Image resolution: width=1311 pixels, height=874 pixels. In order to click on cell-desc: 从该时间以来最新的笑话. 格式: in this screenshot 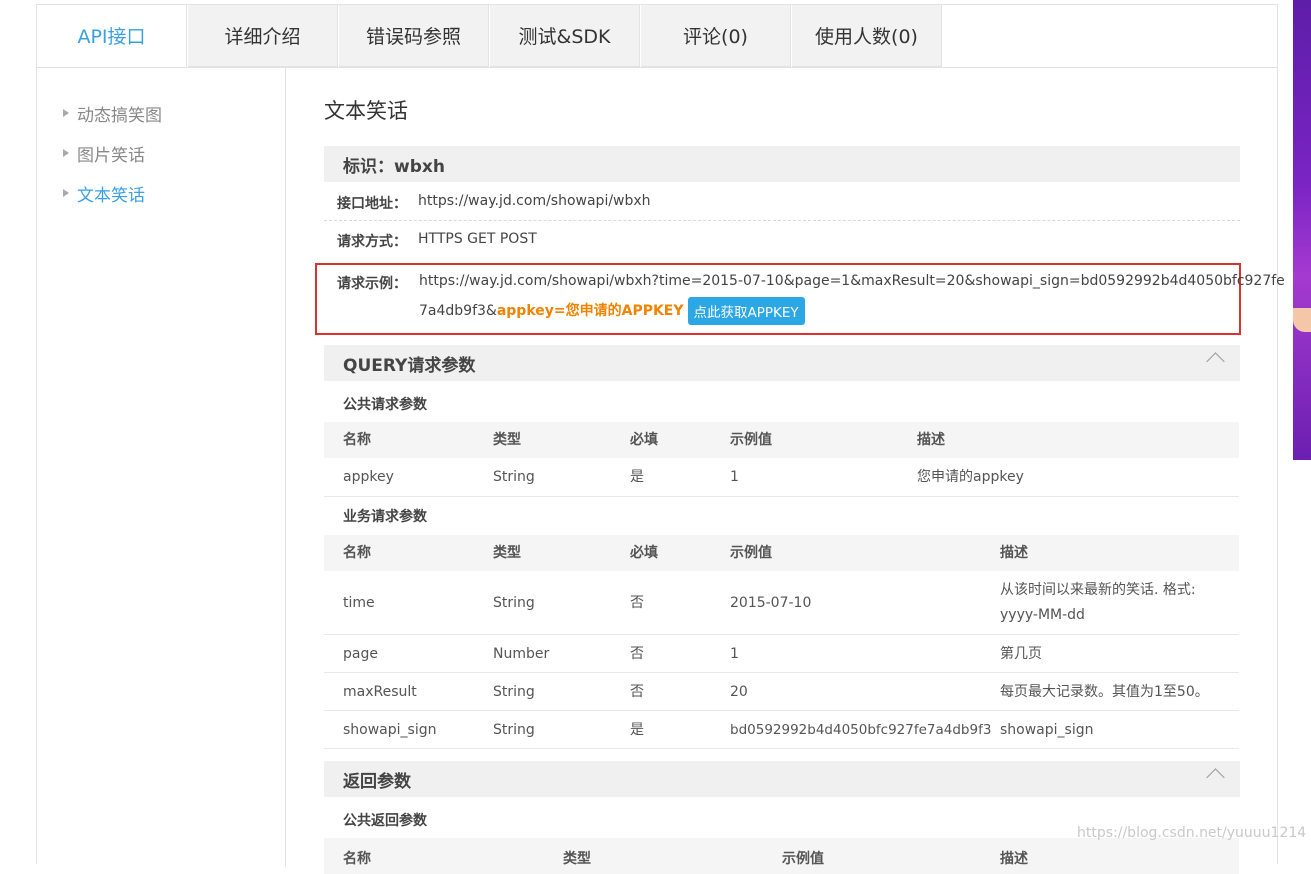, I will do `click(1098, 590)`.